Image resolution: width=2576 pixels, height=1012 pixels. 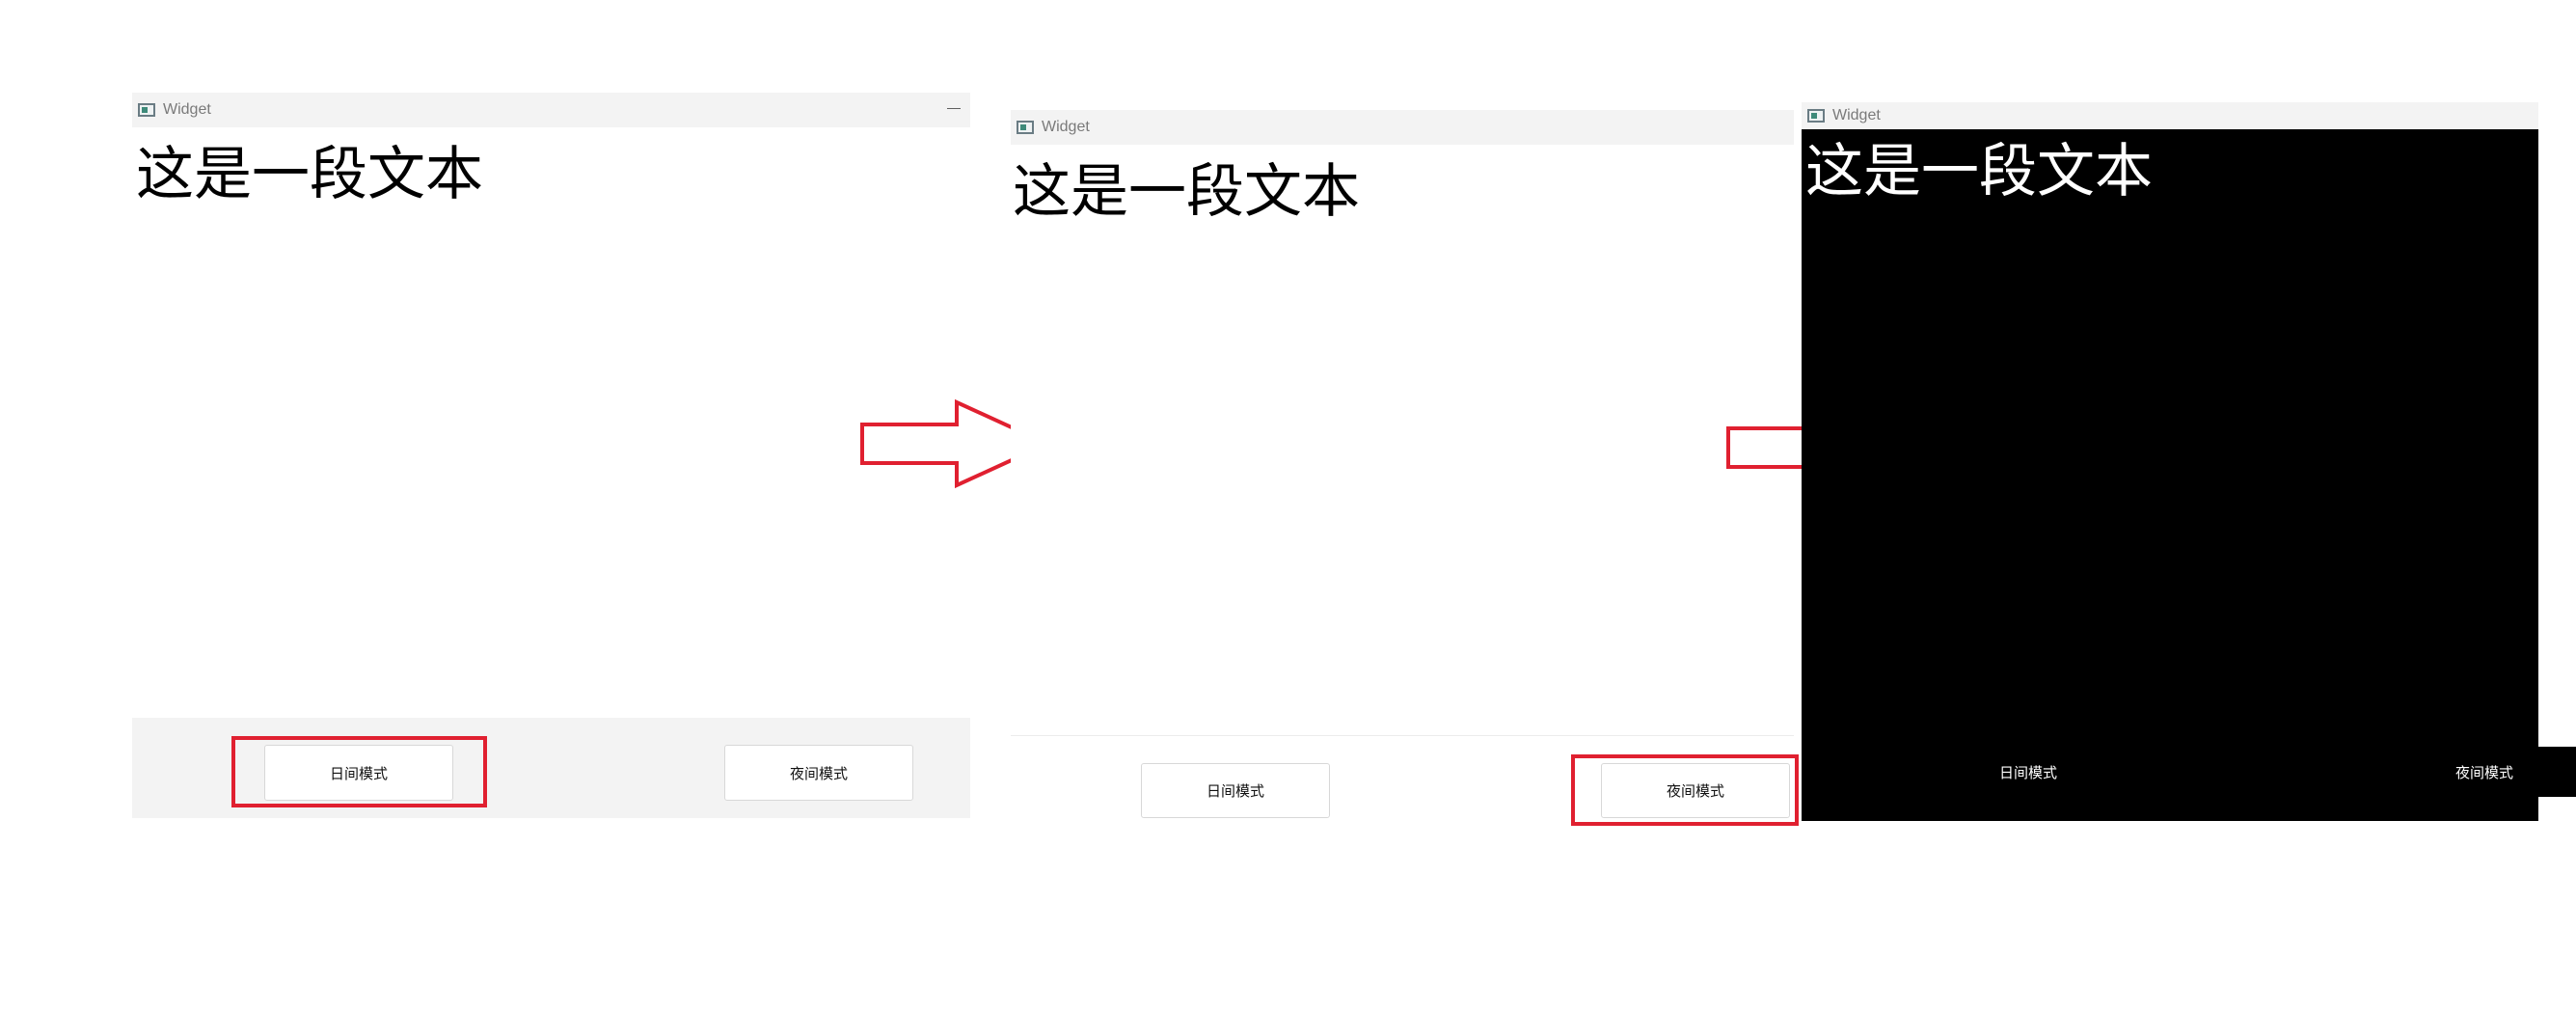 I want to click on titlebar: Widget —, so click(x=551, y=110).